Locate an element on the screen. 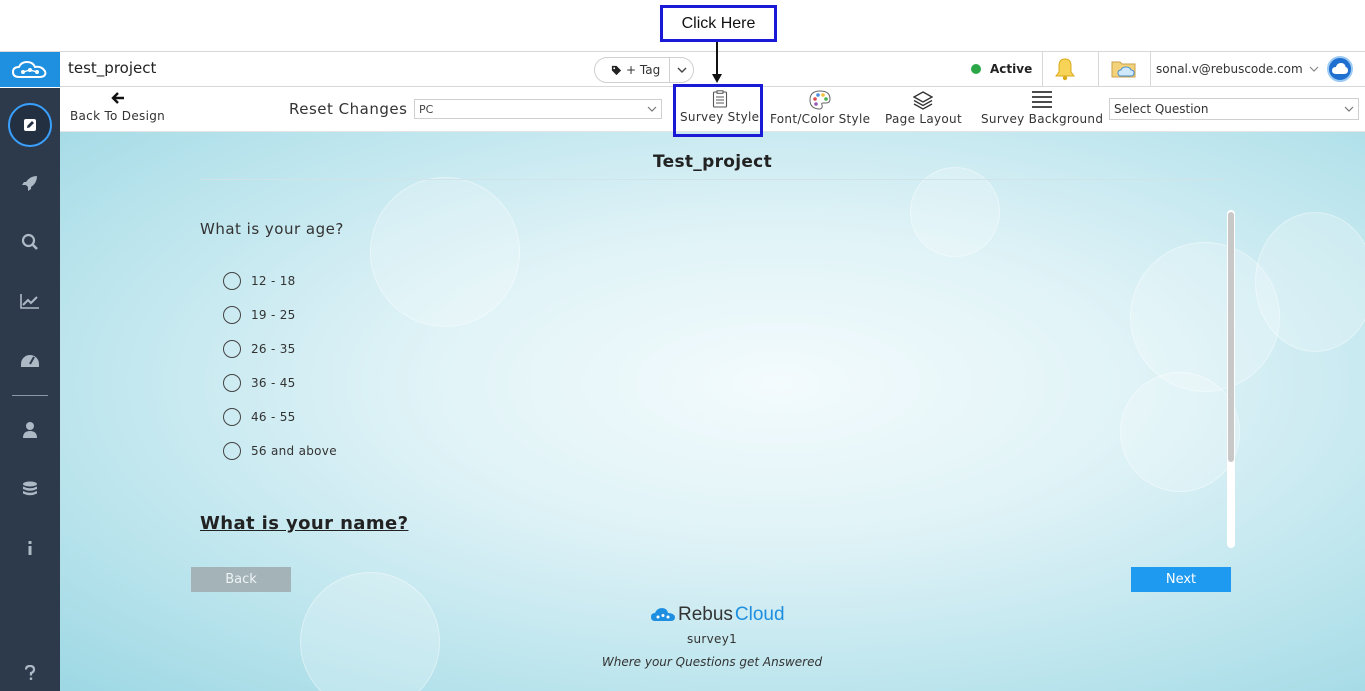  font-color-style-button: Font/Color Style is located at coordinates (820, 108).